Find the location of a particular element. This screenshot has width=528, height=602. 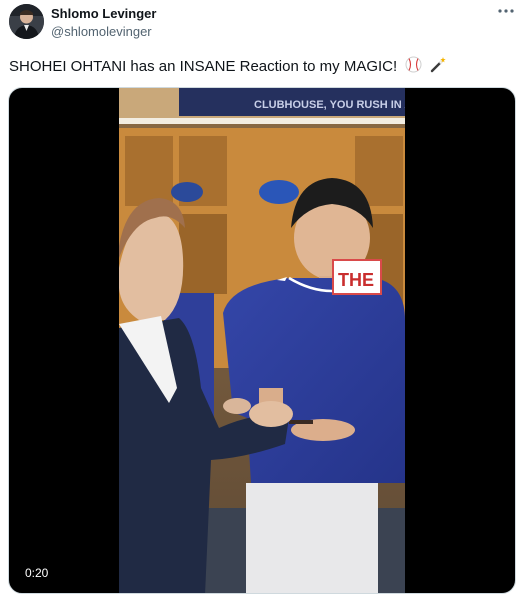

wall-sign-text: CLUBHOUSE, YOU RUSH IN AN is located at coordinates (329, 105).